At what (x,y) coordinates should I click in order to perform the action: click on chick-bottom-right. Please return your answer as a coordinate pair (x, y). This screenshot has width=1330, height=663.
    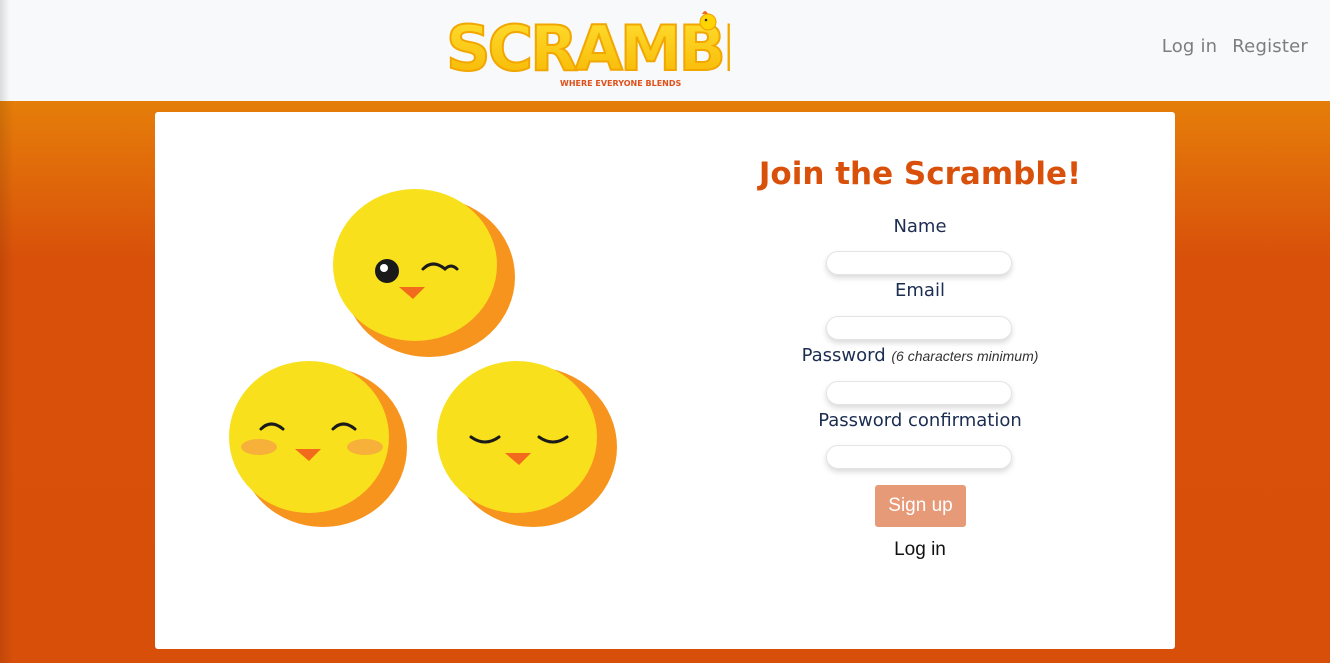
    Looking at the image, I should click on (527, 444).